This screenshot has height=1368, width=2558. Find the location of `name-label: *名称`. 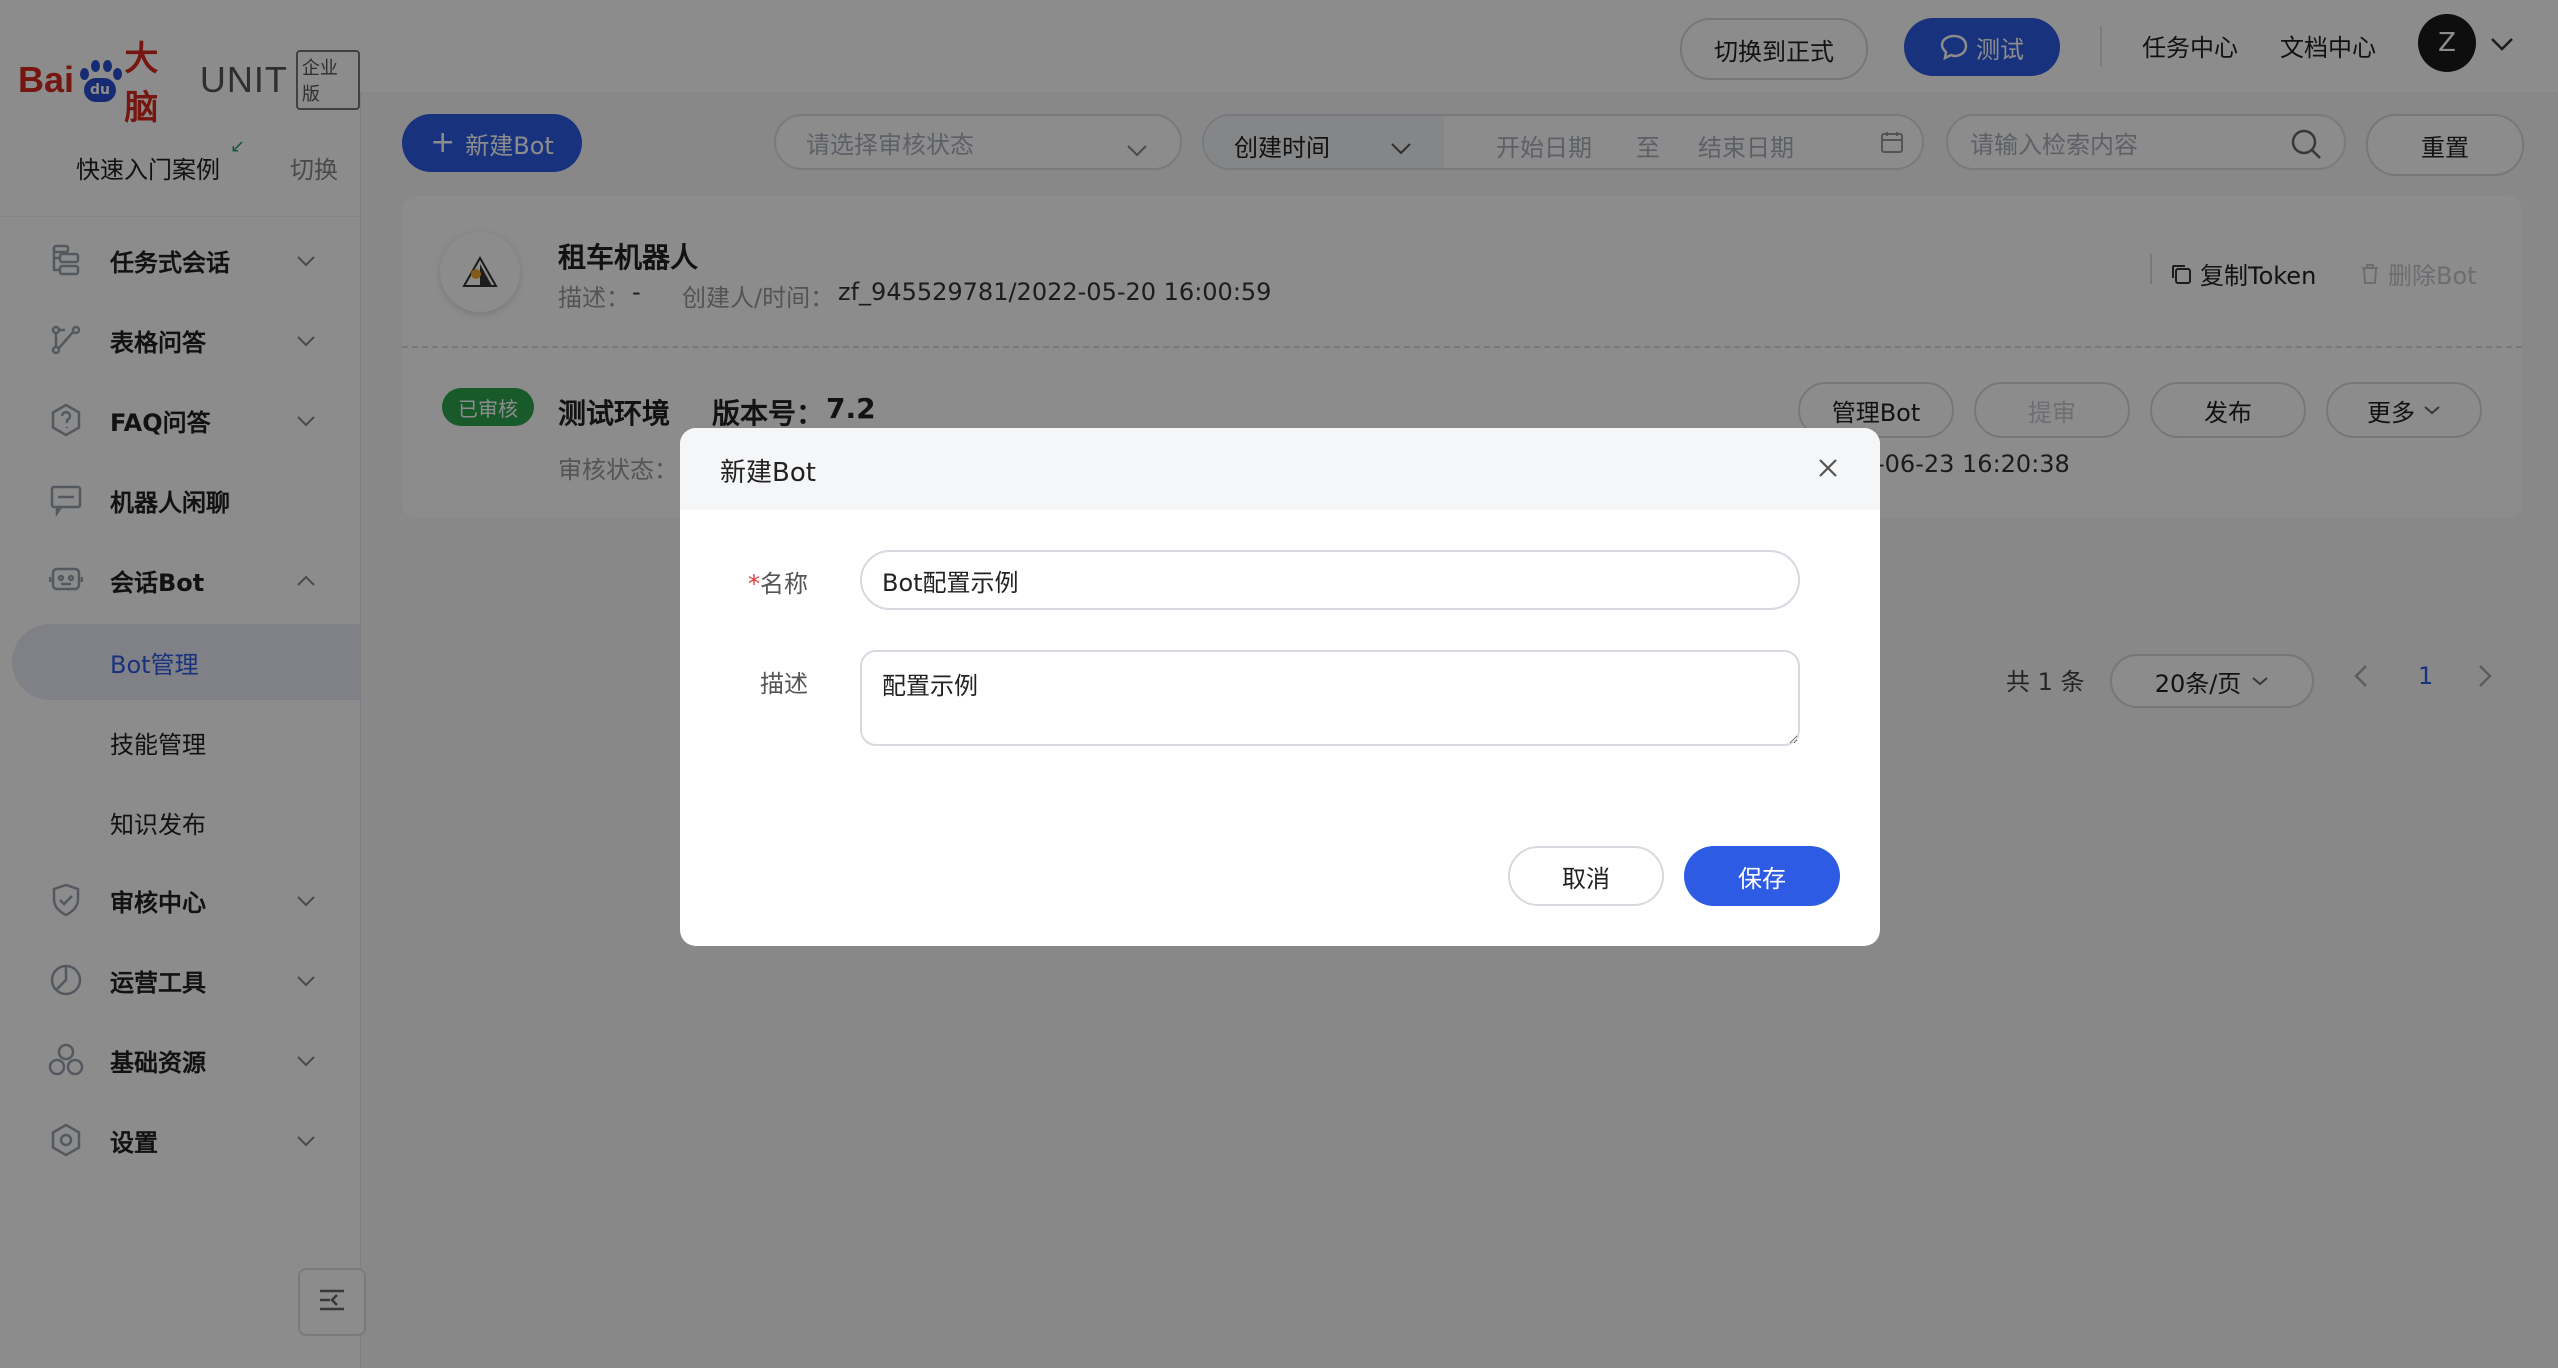

name-label: *名称 is located at coordinates (778, 581).